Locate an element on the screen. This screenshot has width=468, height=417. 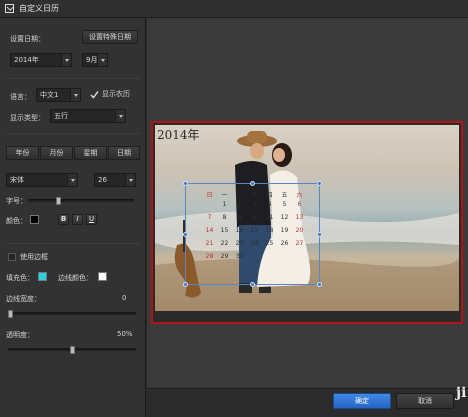
year-select-value: 2014年 is located at coordinates (26, 60).